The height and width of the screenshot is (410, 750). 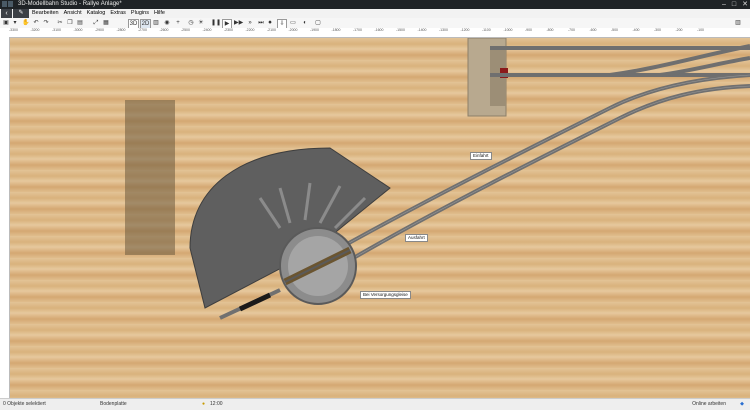 What do you see at coordinates (481, 156) in the screenshot?
I see `label-einfahrt: Einfahrt` at bounding box center [481, 156].